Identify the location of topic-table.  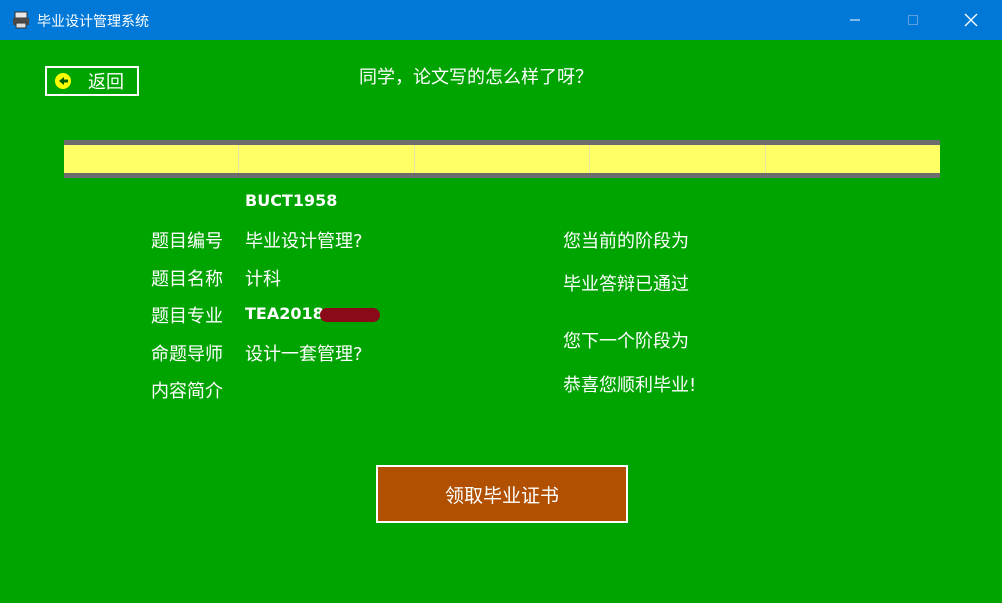
(502, 159).